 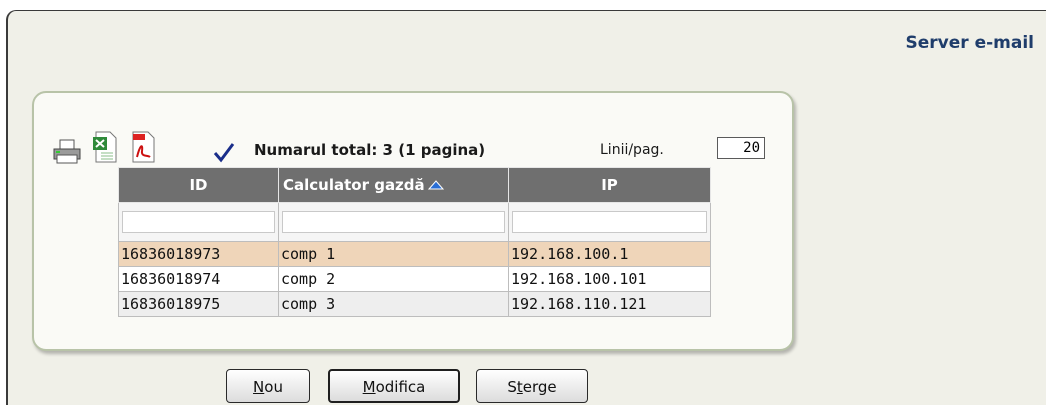 I want to click on column-header-host: Calculator gazdă, so click(x=393, y=185).